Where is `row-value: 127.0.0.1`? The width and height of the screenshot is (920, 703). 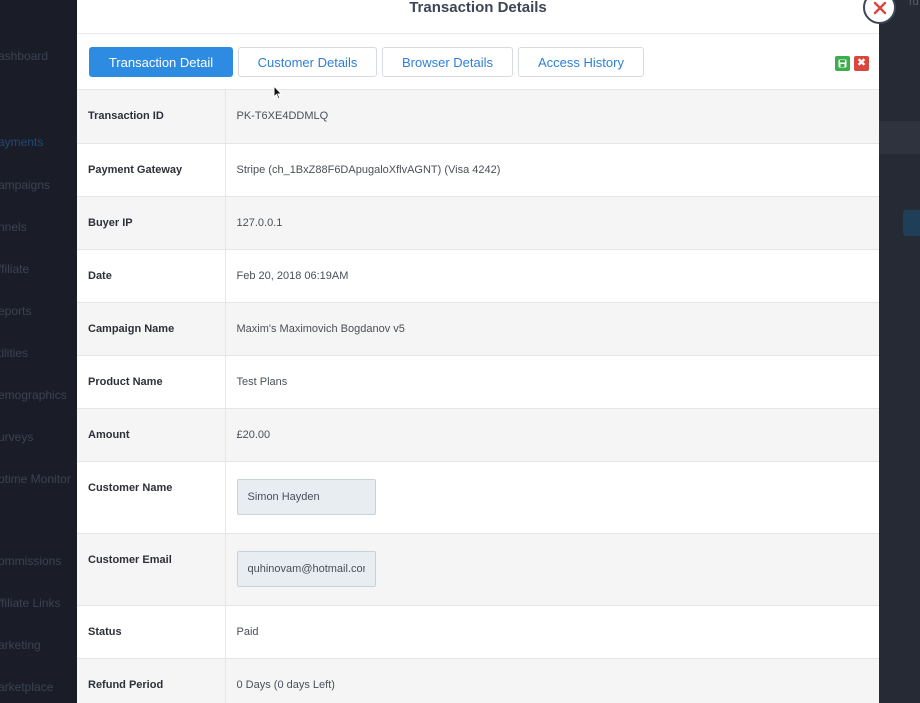 row-value: 127.0.0.1 is located at coordinates (552, 223).